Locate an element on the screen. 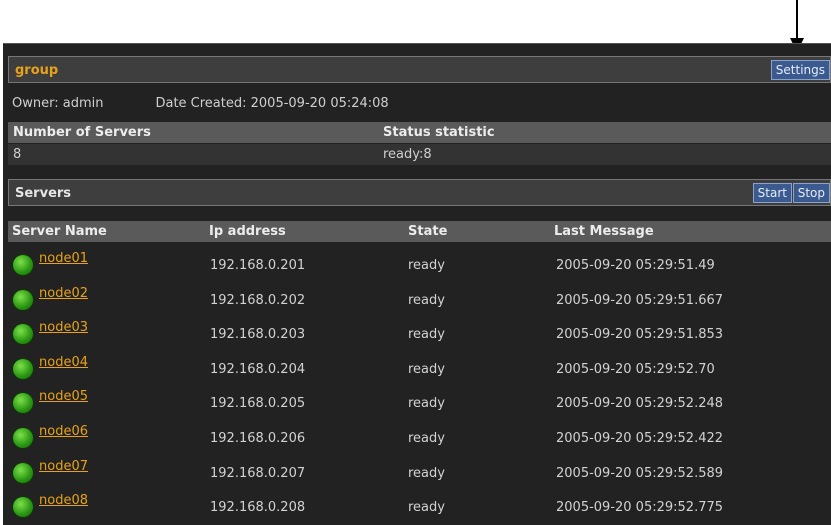 The height and width of the screenshot is (525, 831). summary-header-row: Number of Servers Status statistic is located at coordinates (419, 132).